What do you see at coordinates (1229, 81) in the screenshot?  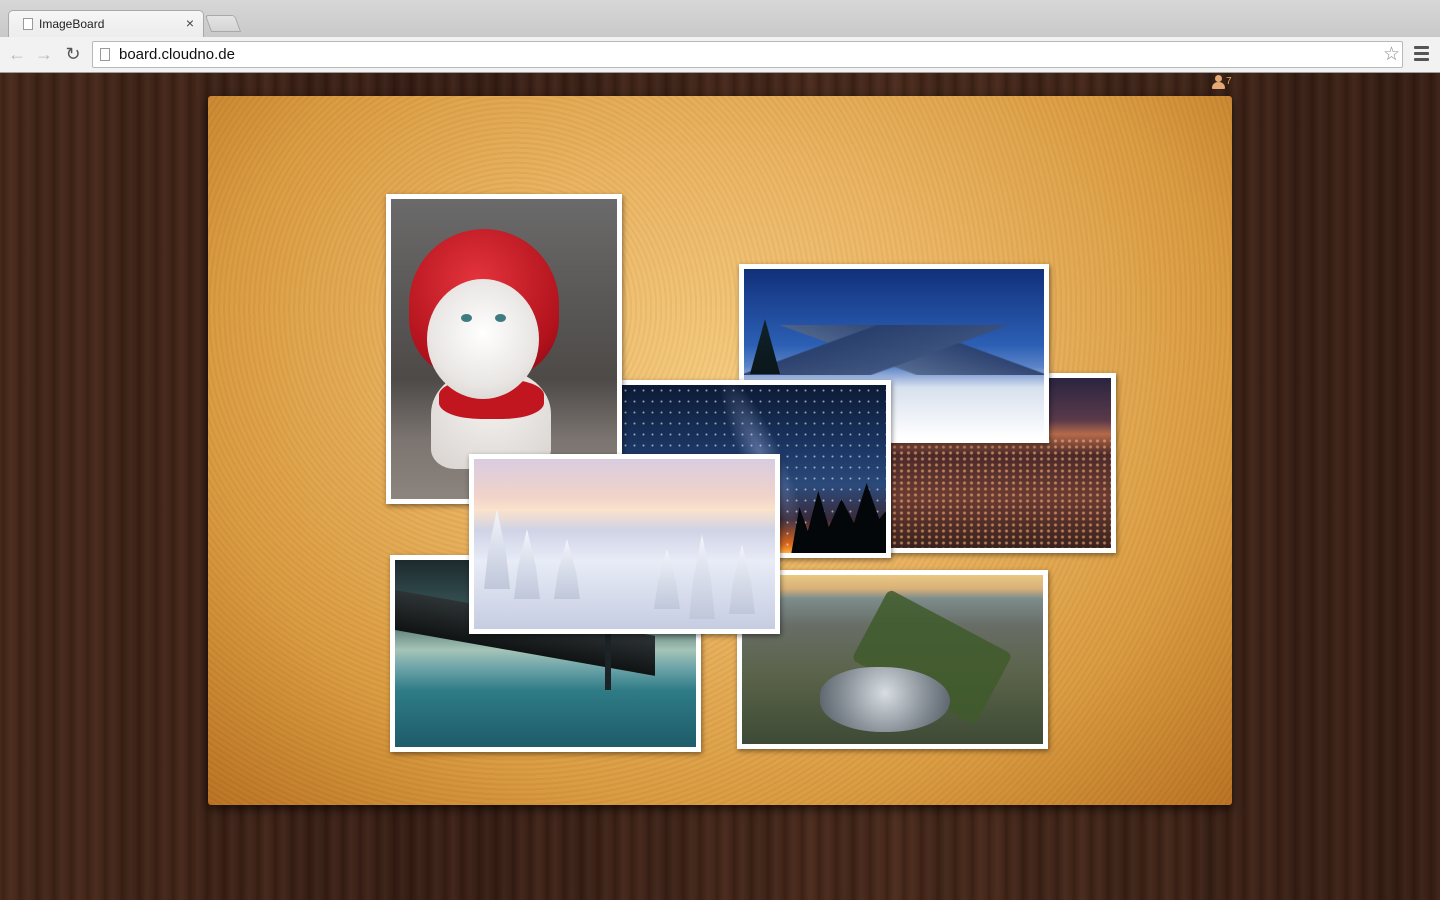 I see `users-online-count: 7` at bounding box center [1229, 81].